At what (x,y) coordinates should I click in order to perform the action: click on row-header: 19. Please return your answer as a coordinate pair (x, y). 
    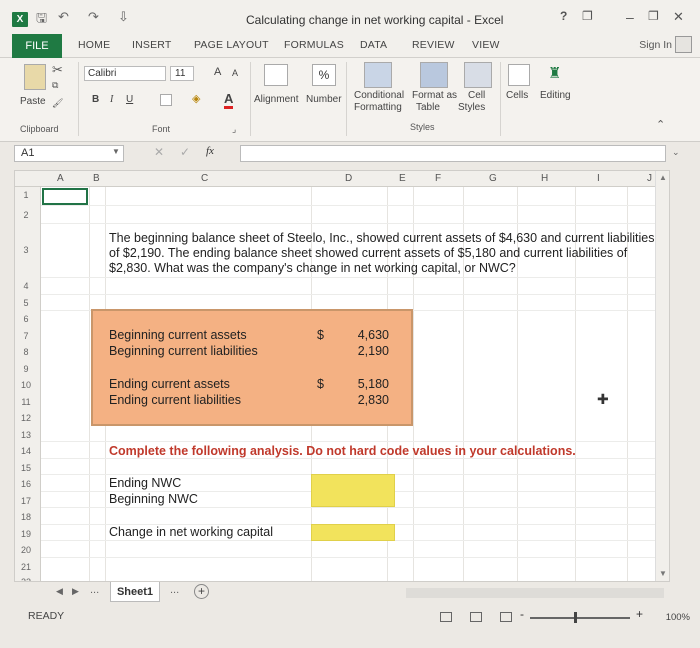
    Looking at the image, I should click on (26, 534).